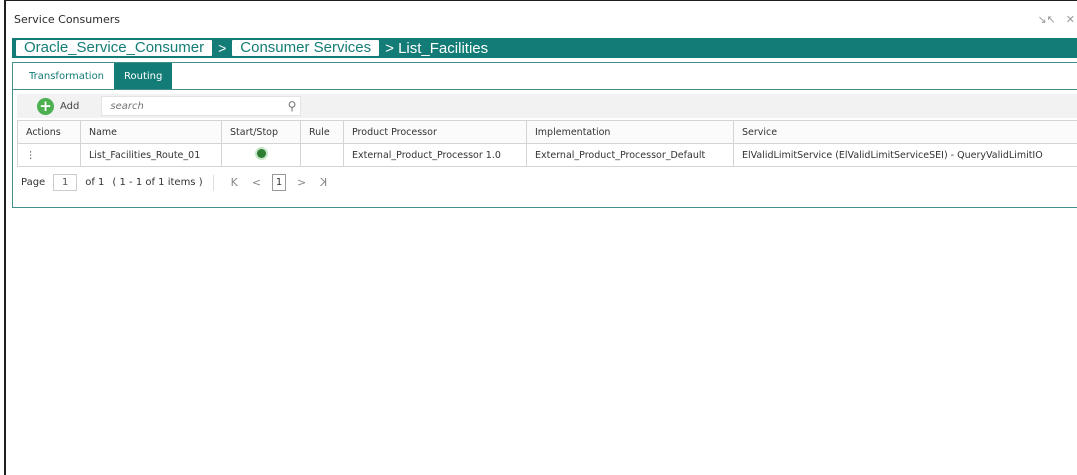 This screenshot has height=475, width=1077. I want to click on items-count: ( 1 - 1 of 1 items ), so click(157, 182).